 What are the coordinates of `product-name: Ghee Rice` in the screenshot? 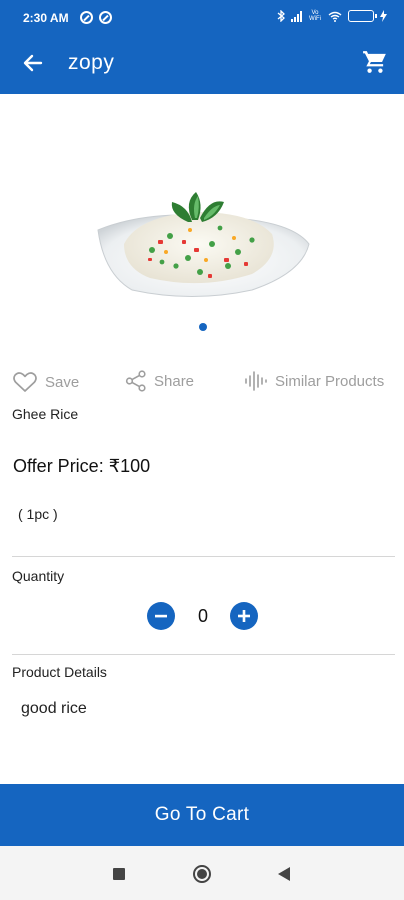 It's located at (45, 414).